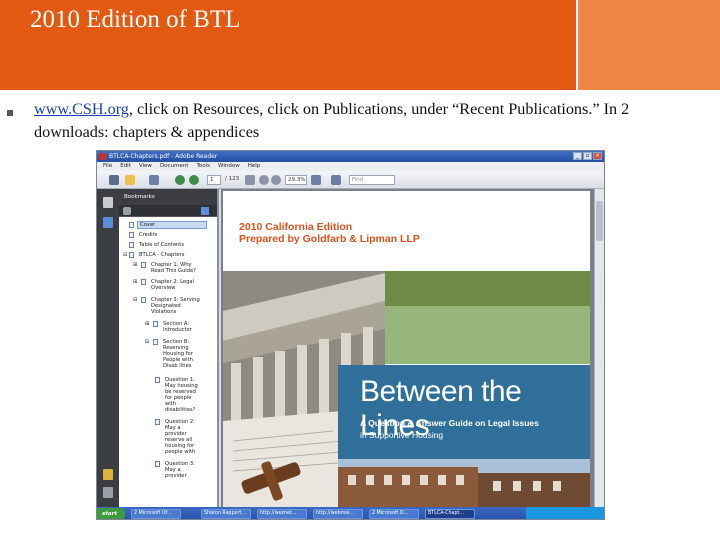 This screenshot has width=720, height=540. Describe the element at coordinates (145, 166) in the screenshot. I see `menu-view: View` at that location.